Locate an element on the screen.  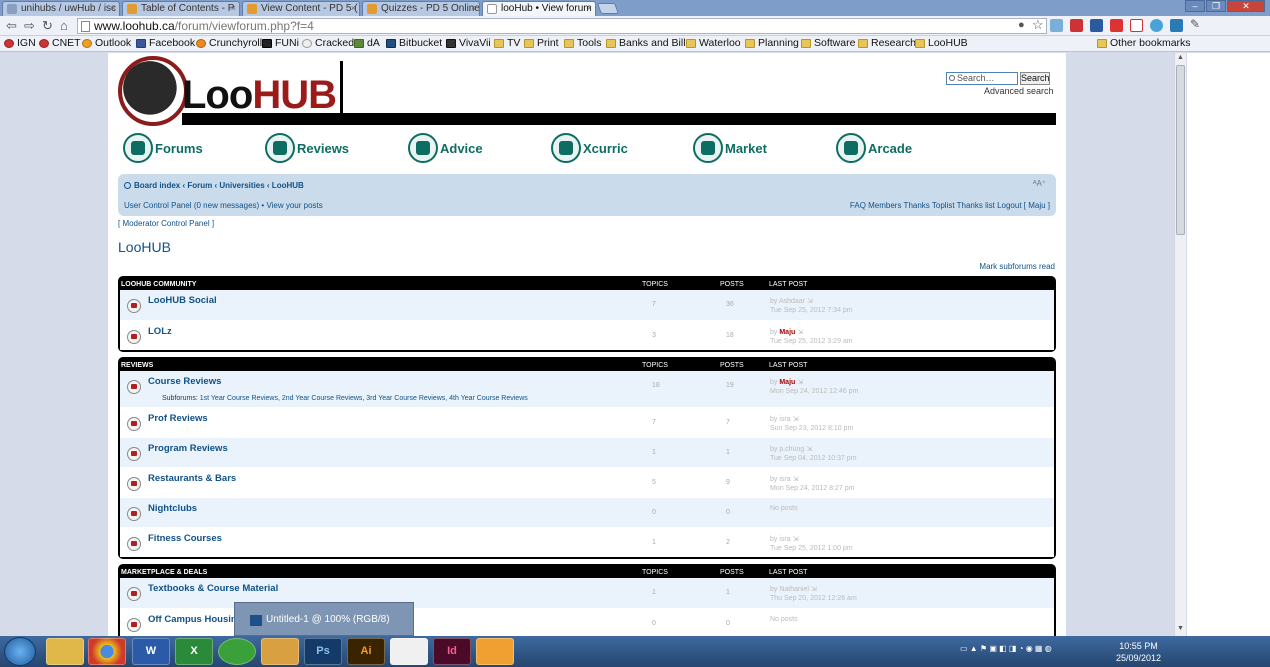
bookmark-folder: Banks and Bills is located at coordinates (648, 43).